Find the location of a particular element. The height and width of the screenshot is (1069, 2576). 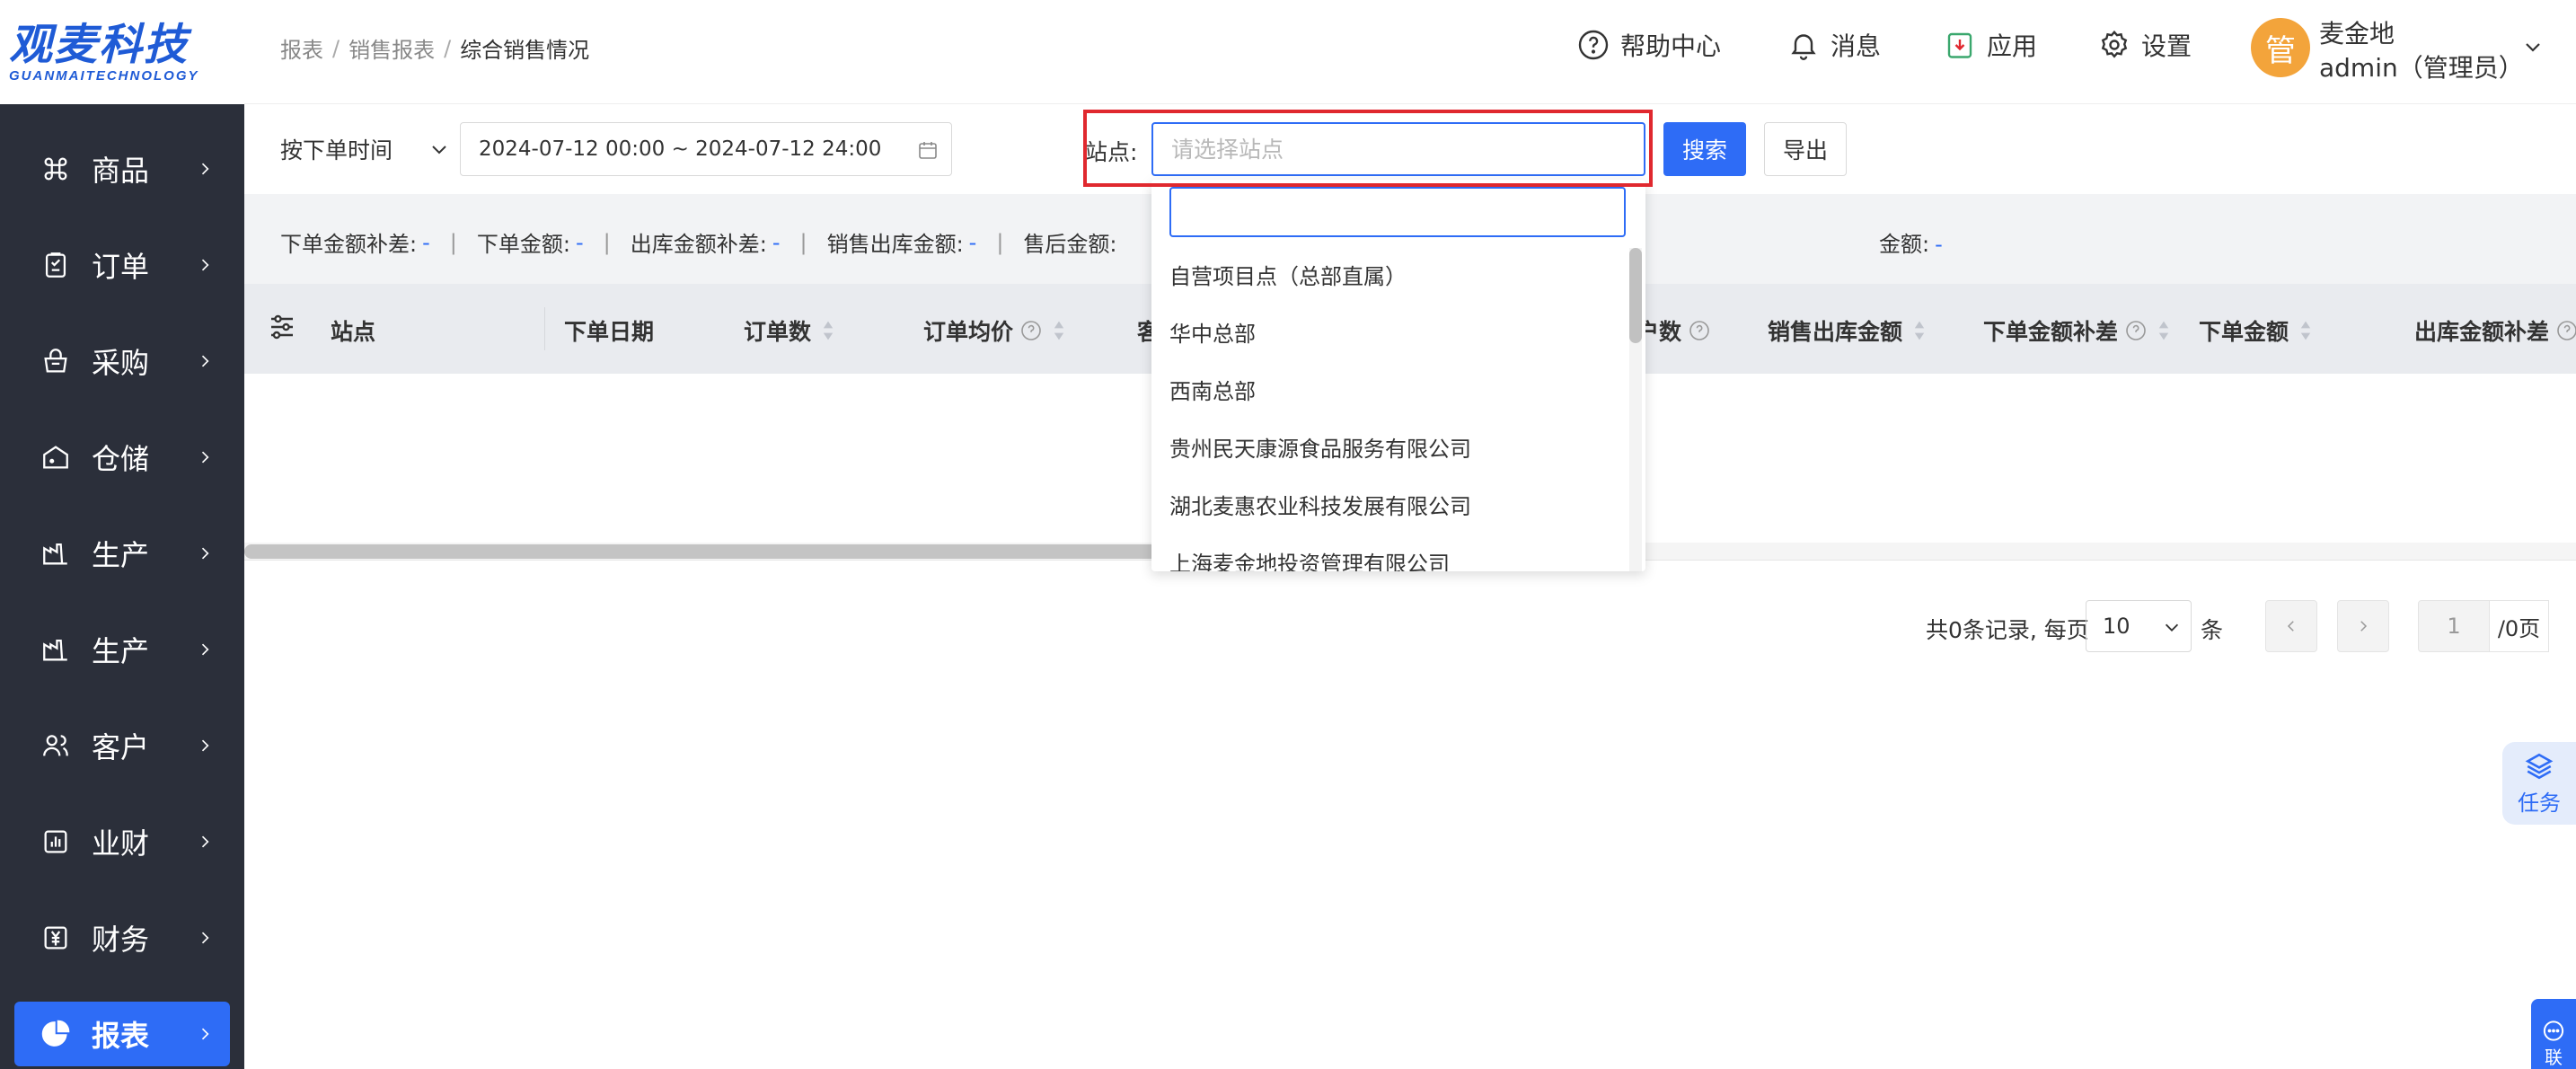

sidebar-item-0: 商品 is located at coordinates (122, 169).